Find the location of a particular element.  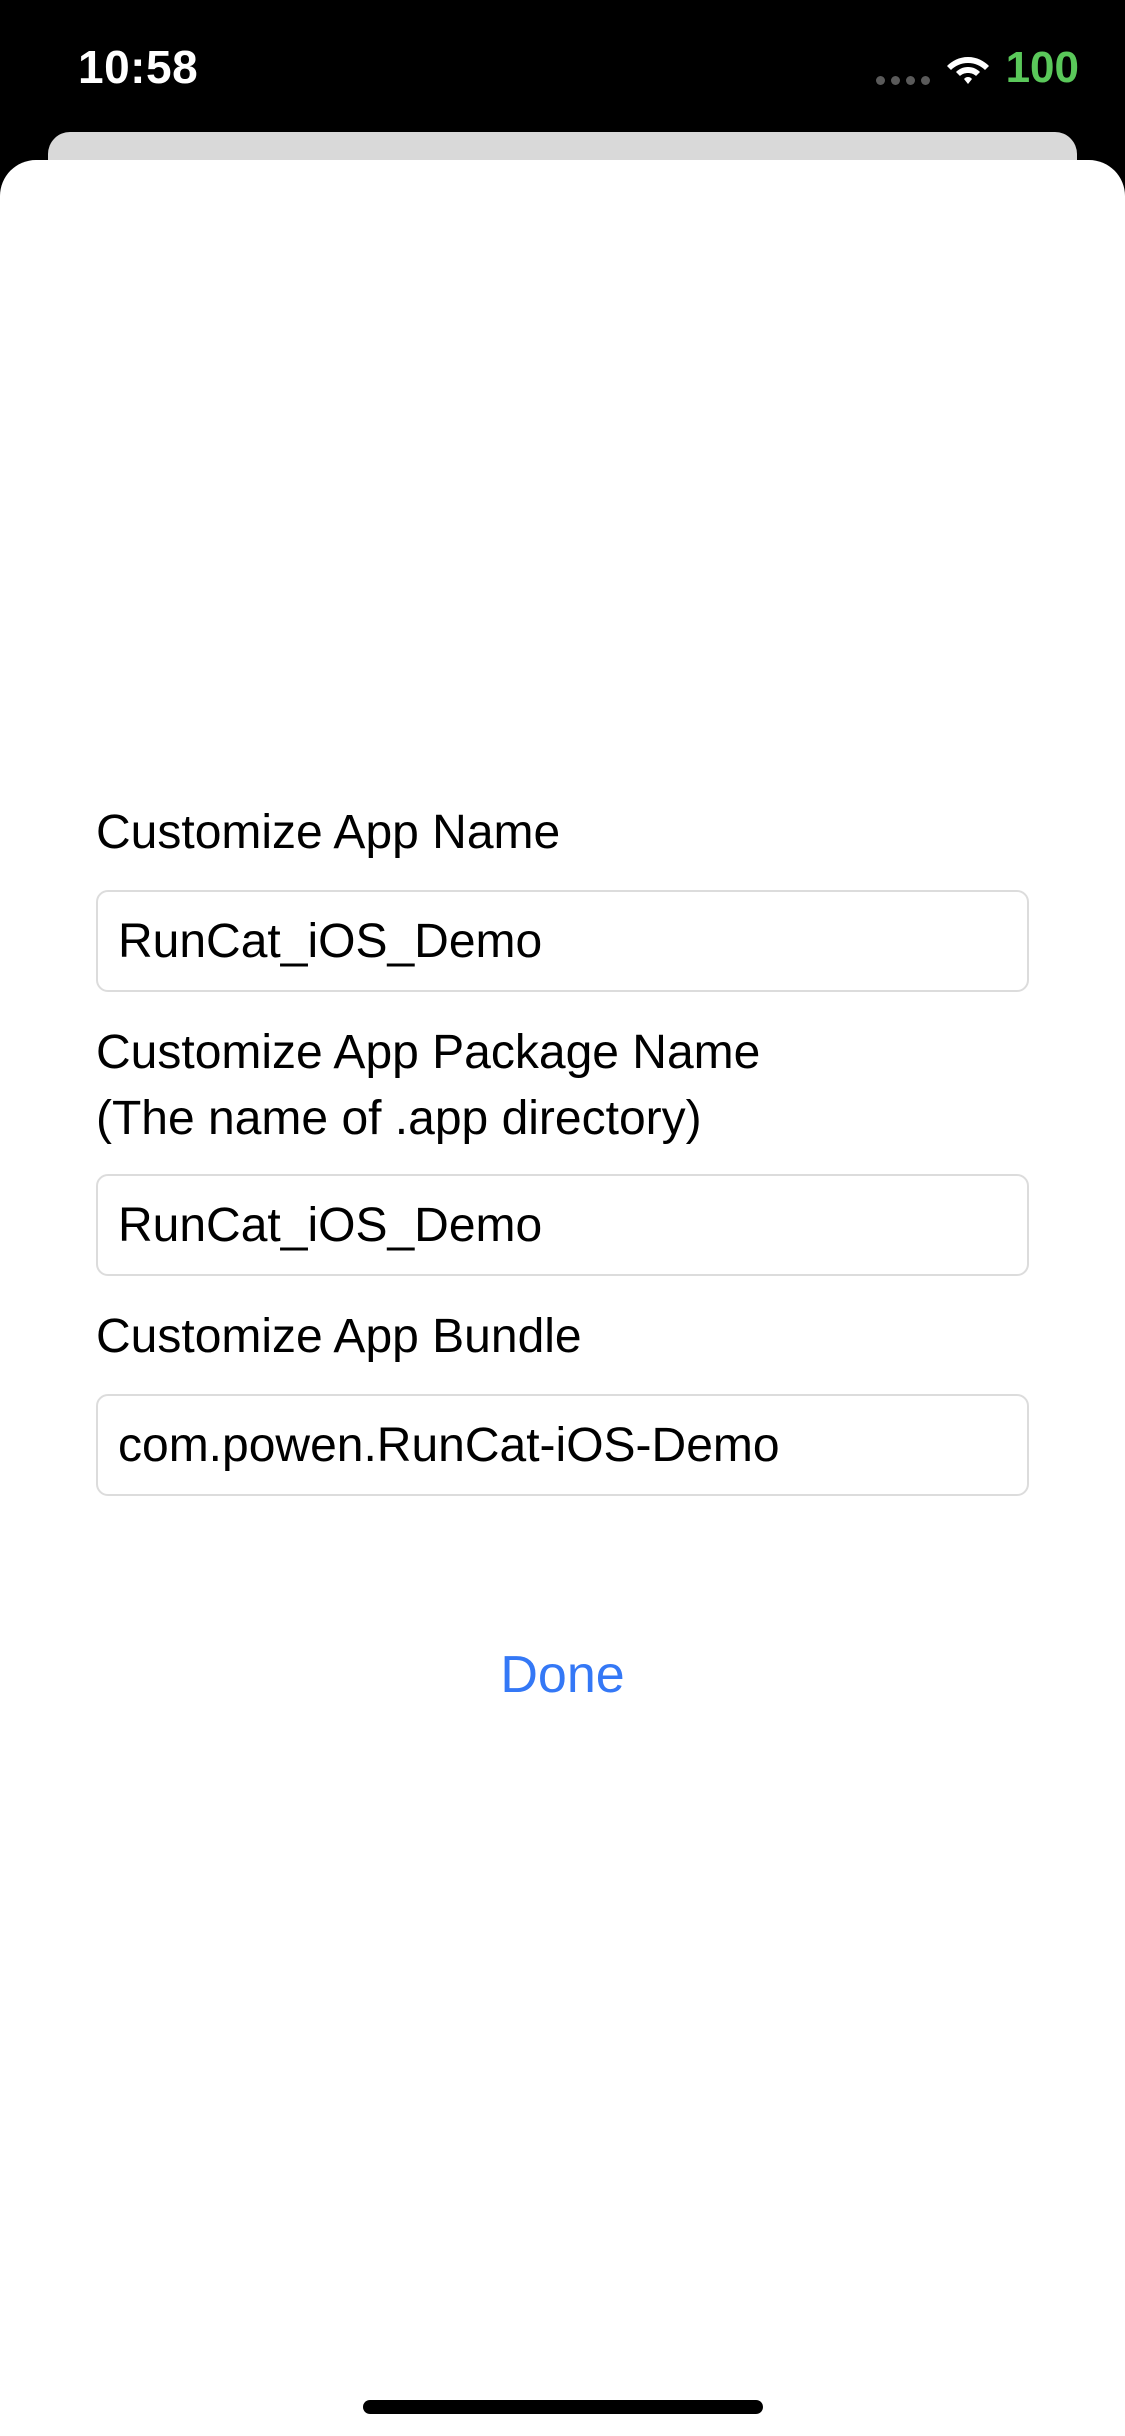

package-name-label: Customize App Package Name is located at coordinates (428, 1052).